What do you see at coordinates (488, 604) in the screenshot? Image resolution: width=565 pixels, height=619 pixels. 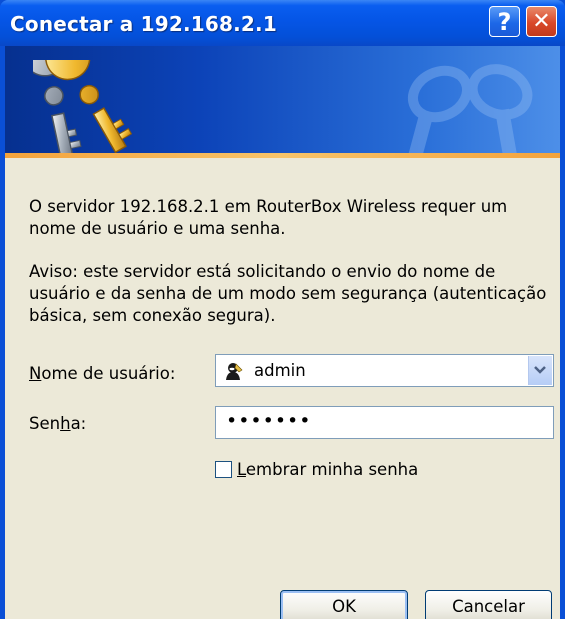 I see `cancel-button: Cancelar` at bounding box center [488, 604].